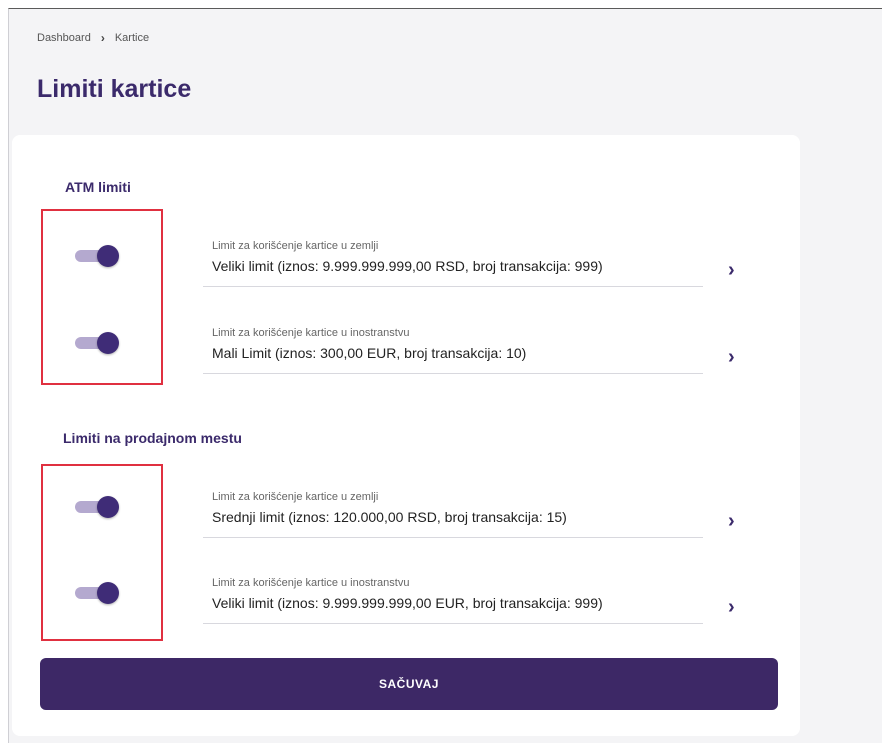 This screenshot has height=743, width=882. Describe the element at coordinates (132, 38) in the screenshot. I see `breadcrumb-item-kartice: Kartice` at that location.